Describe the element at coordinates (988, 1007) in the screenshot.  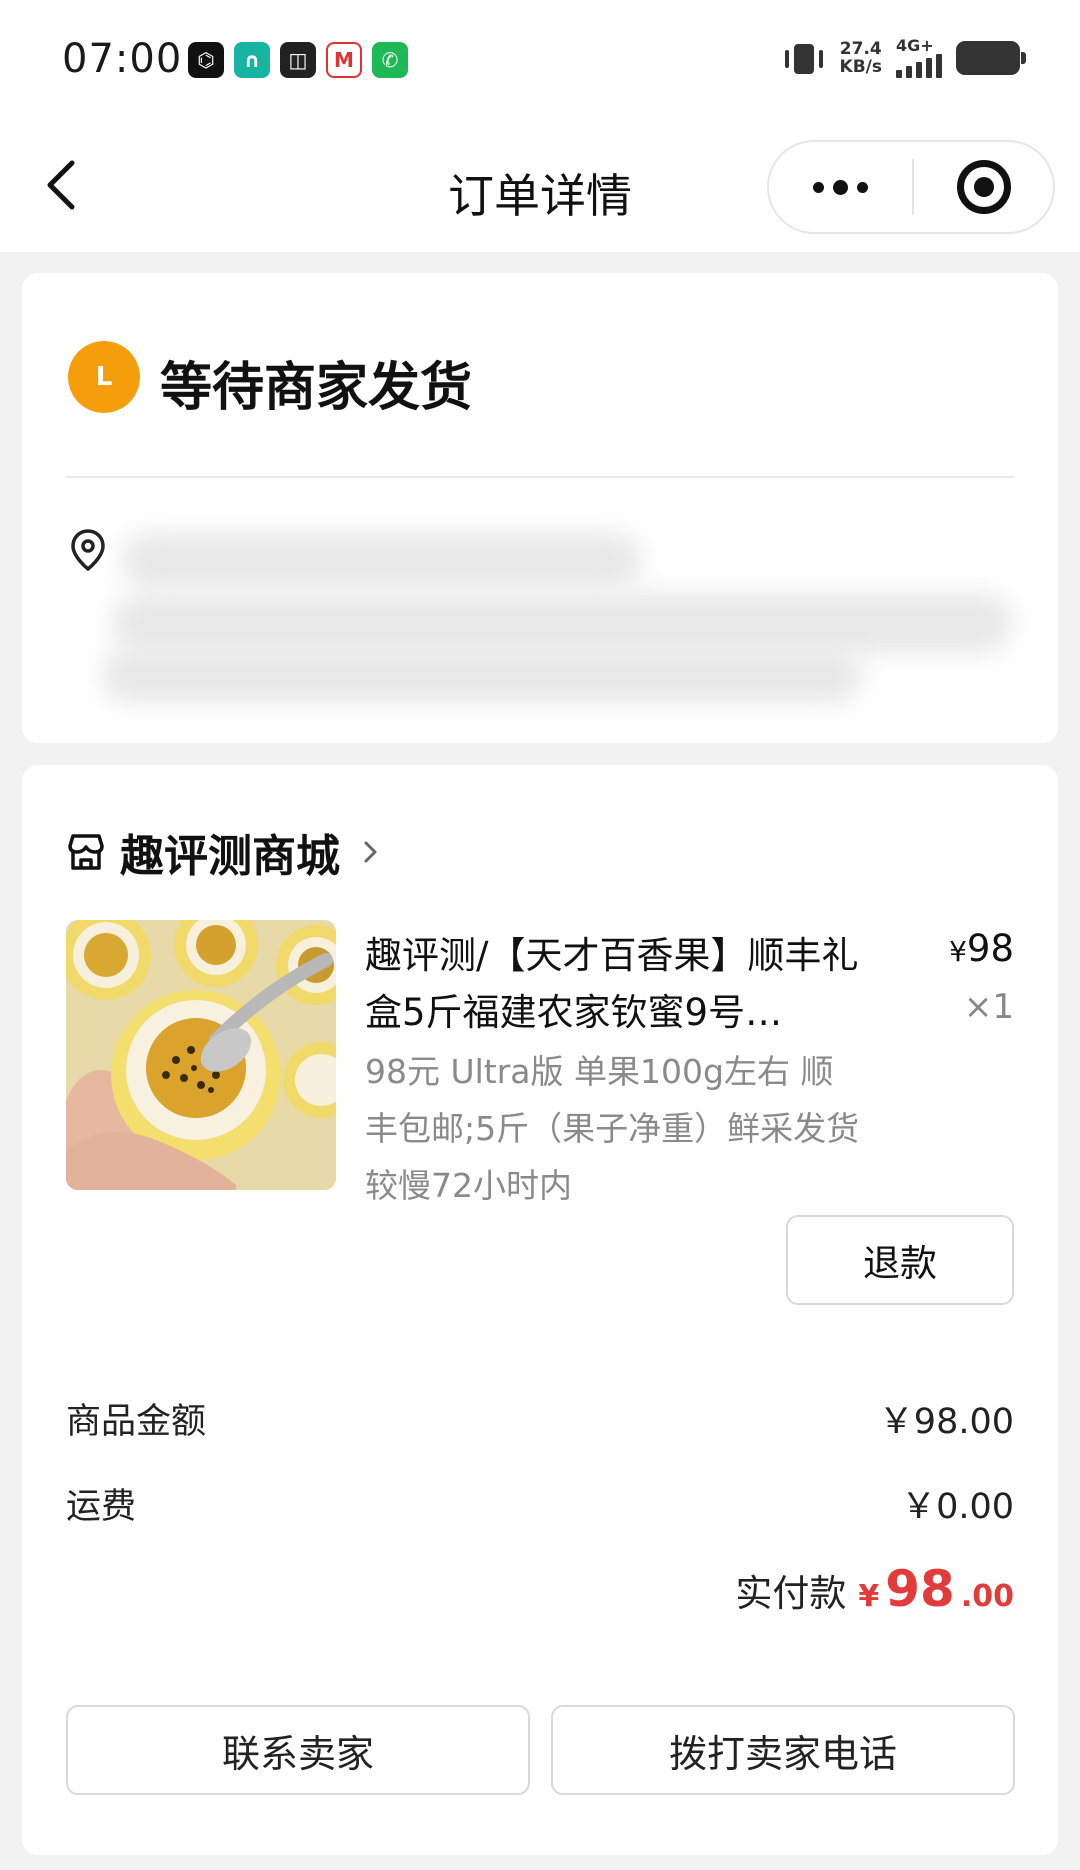
I see `product-quantity: ×1` at that location.